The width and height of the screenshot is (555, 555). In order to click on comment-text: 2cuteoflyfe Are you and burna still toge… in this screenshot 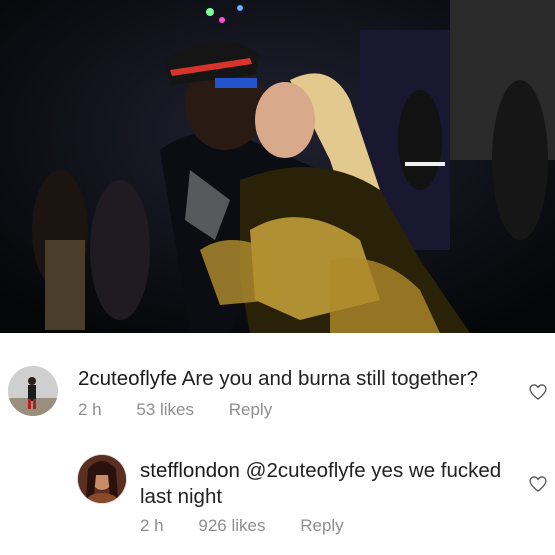, I will do `click(298, 379)`.